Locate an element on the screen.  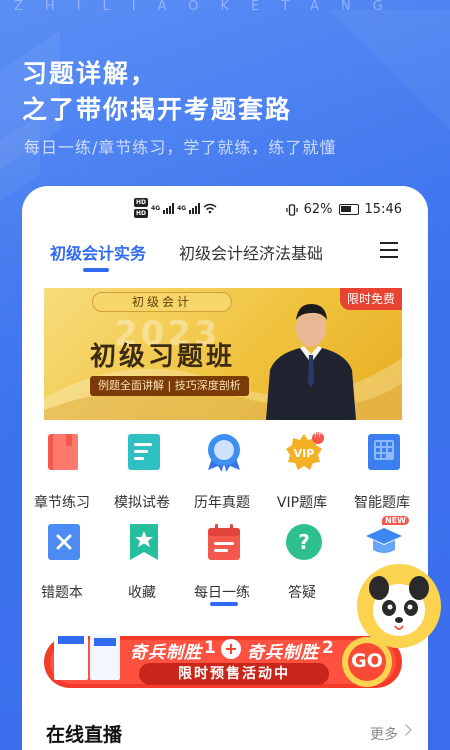
active-grid-indicator is located at coordinates (224, 604).